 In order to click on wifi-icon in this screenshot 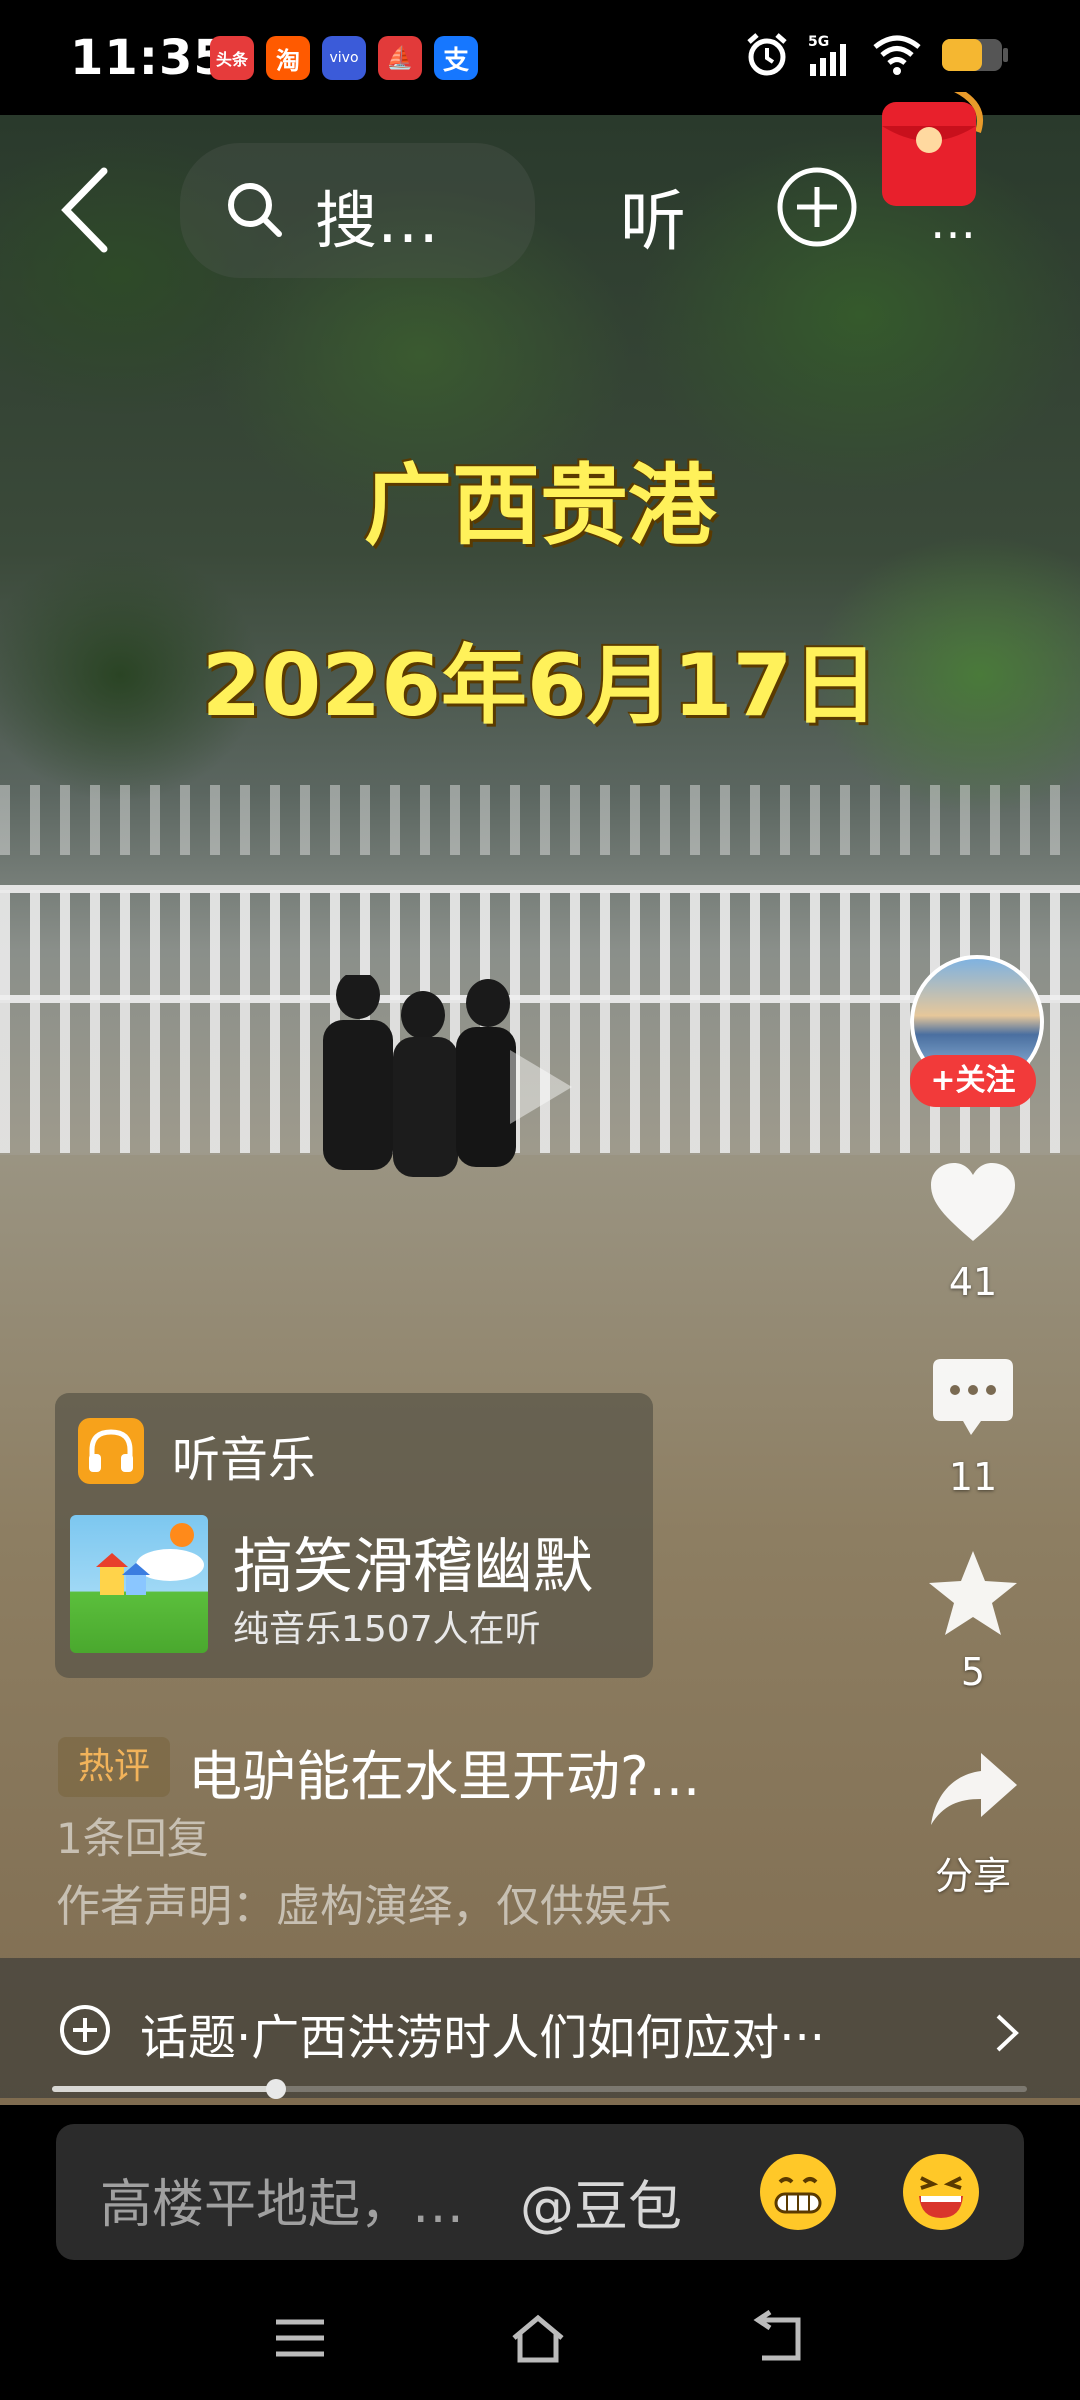, I will do `click(897, 55)`.